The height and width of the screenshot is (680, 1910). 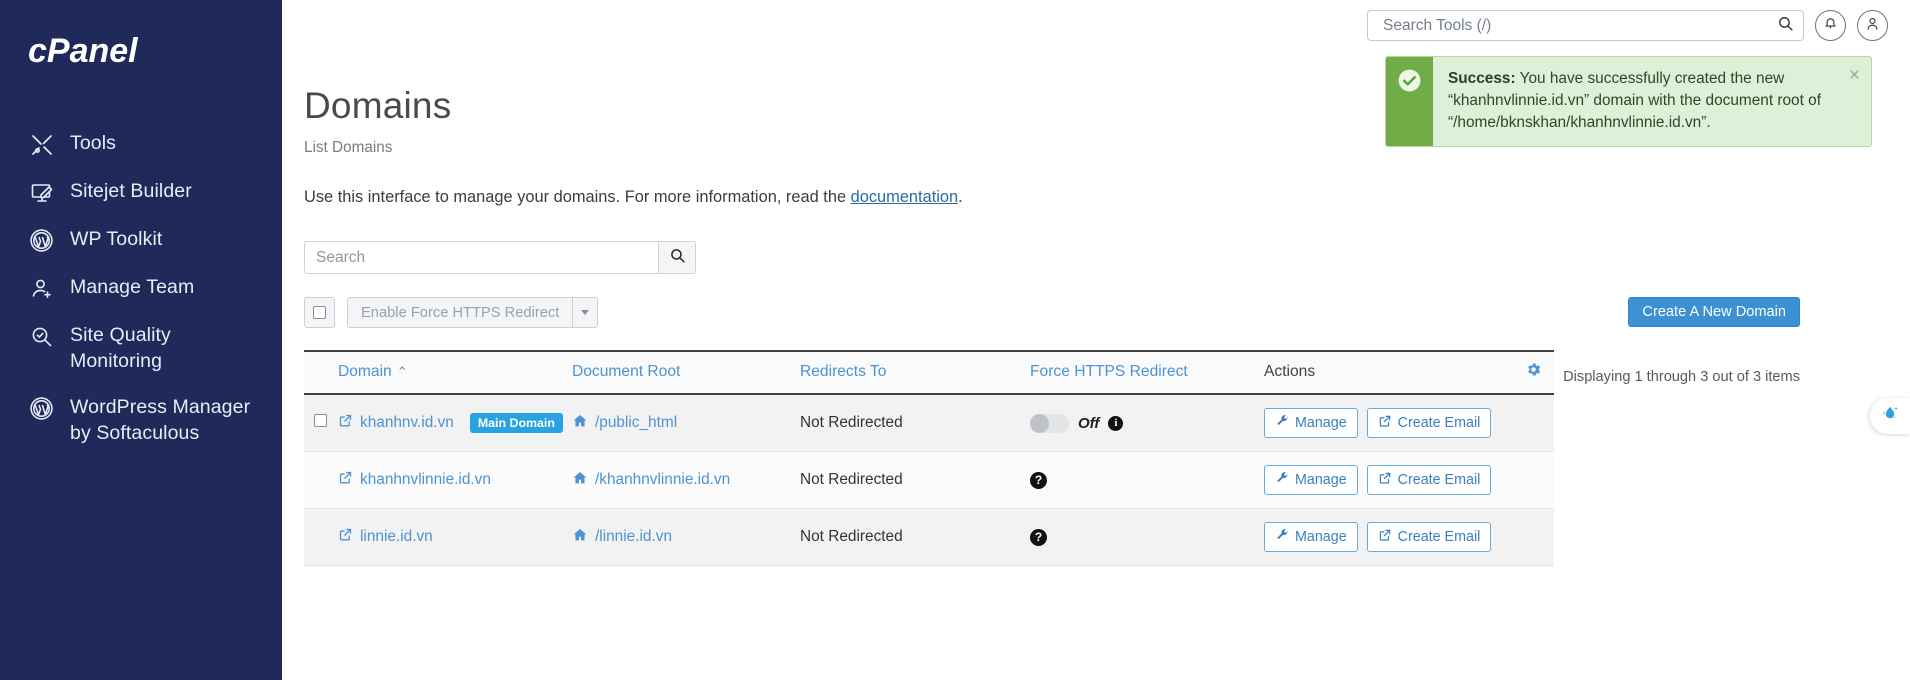 I want to click on row-redirects-to-cell: Not Redirected, so click(x=915, y=423).